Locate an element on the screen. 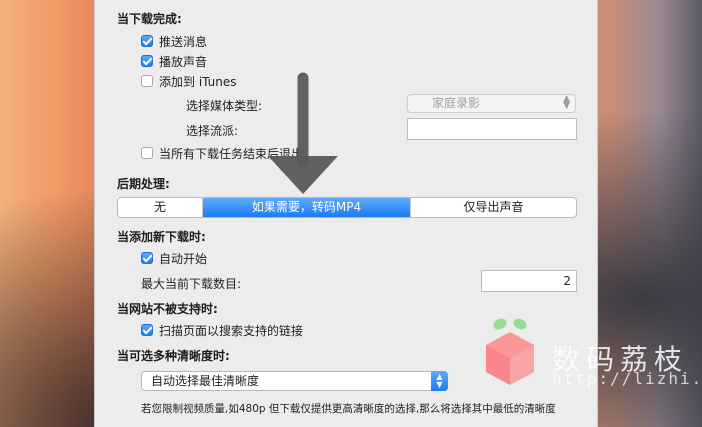 The width and height of the screenshot is (702, 427). genre-input is located at coordinates (492, 129).